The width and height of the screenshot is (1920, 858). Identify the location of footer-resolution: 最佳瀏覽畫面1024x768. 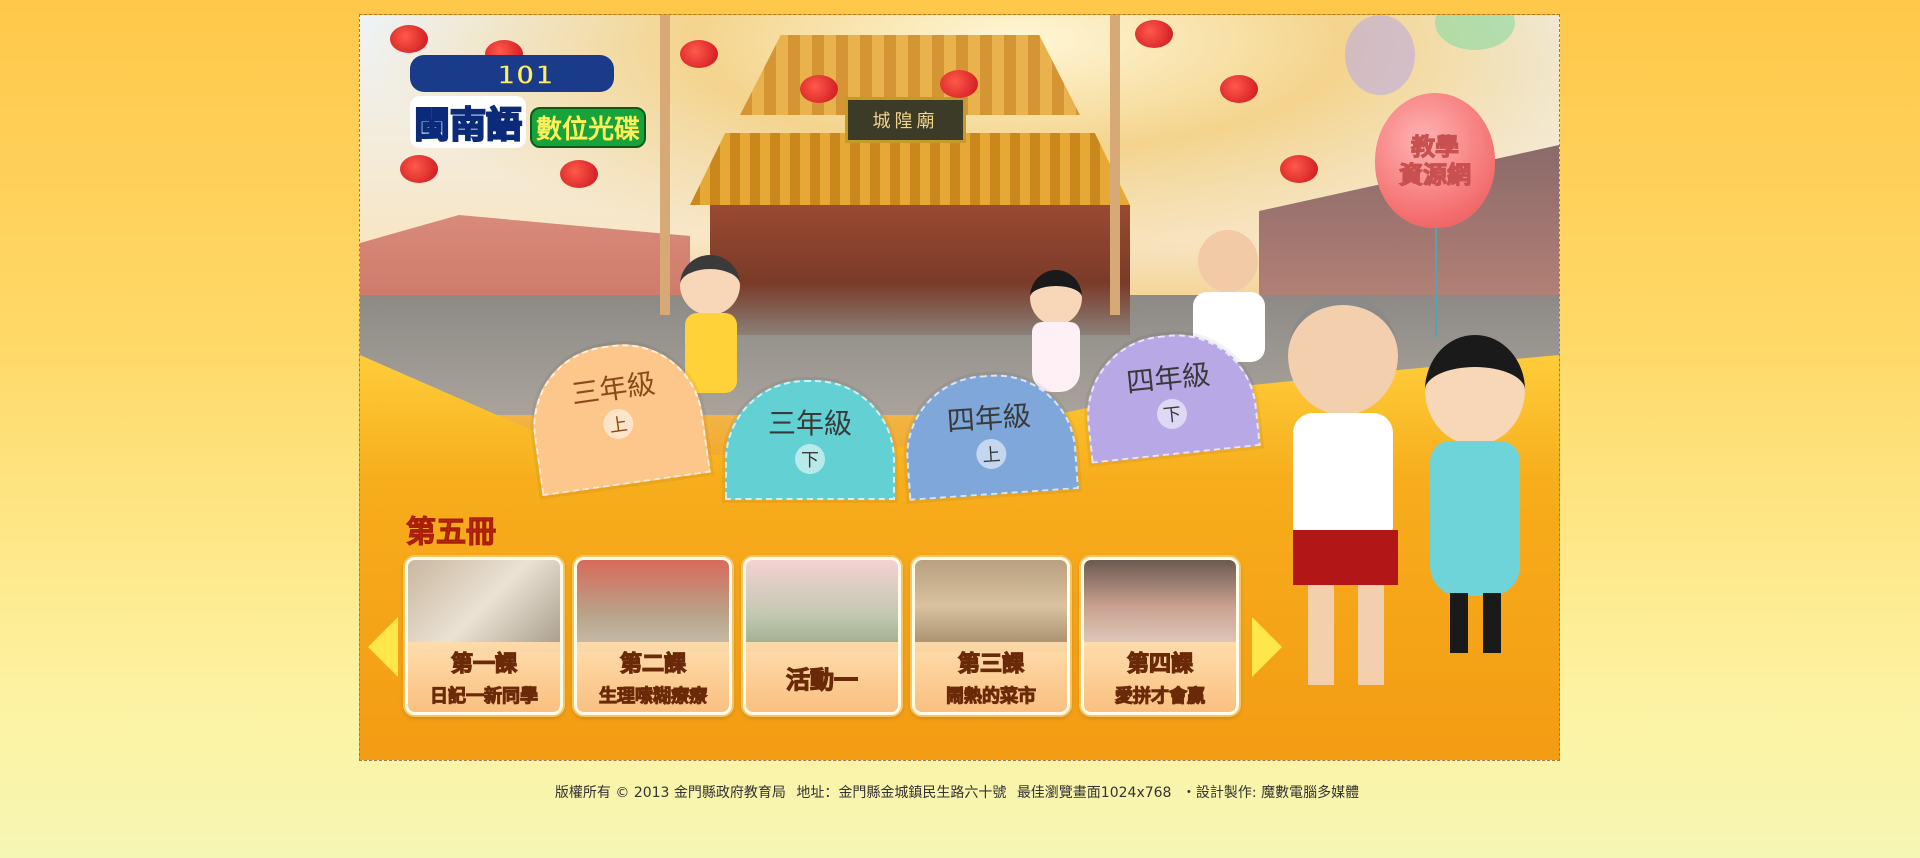
(1094, 793).